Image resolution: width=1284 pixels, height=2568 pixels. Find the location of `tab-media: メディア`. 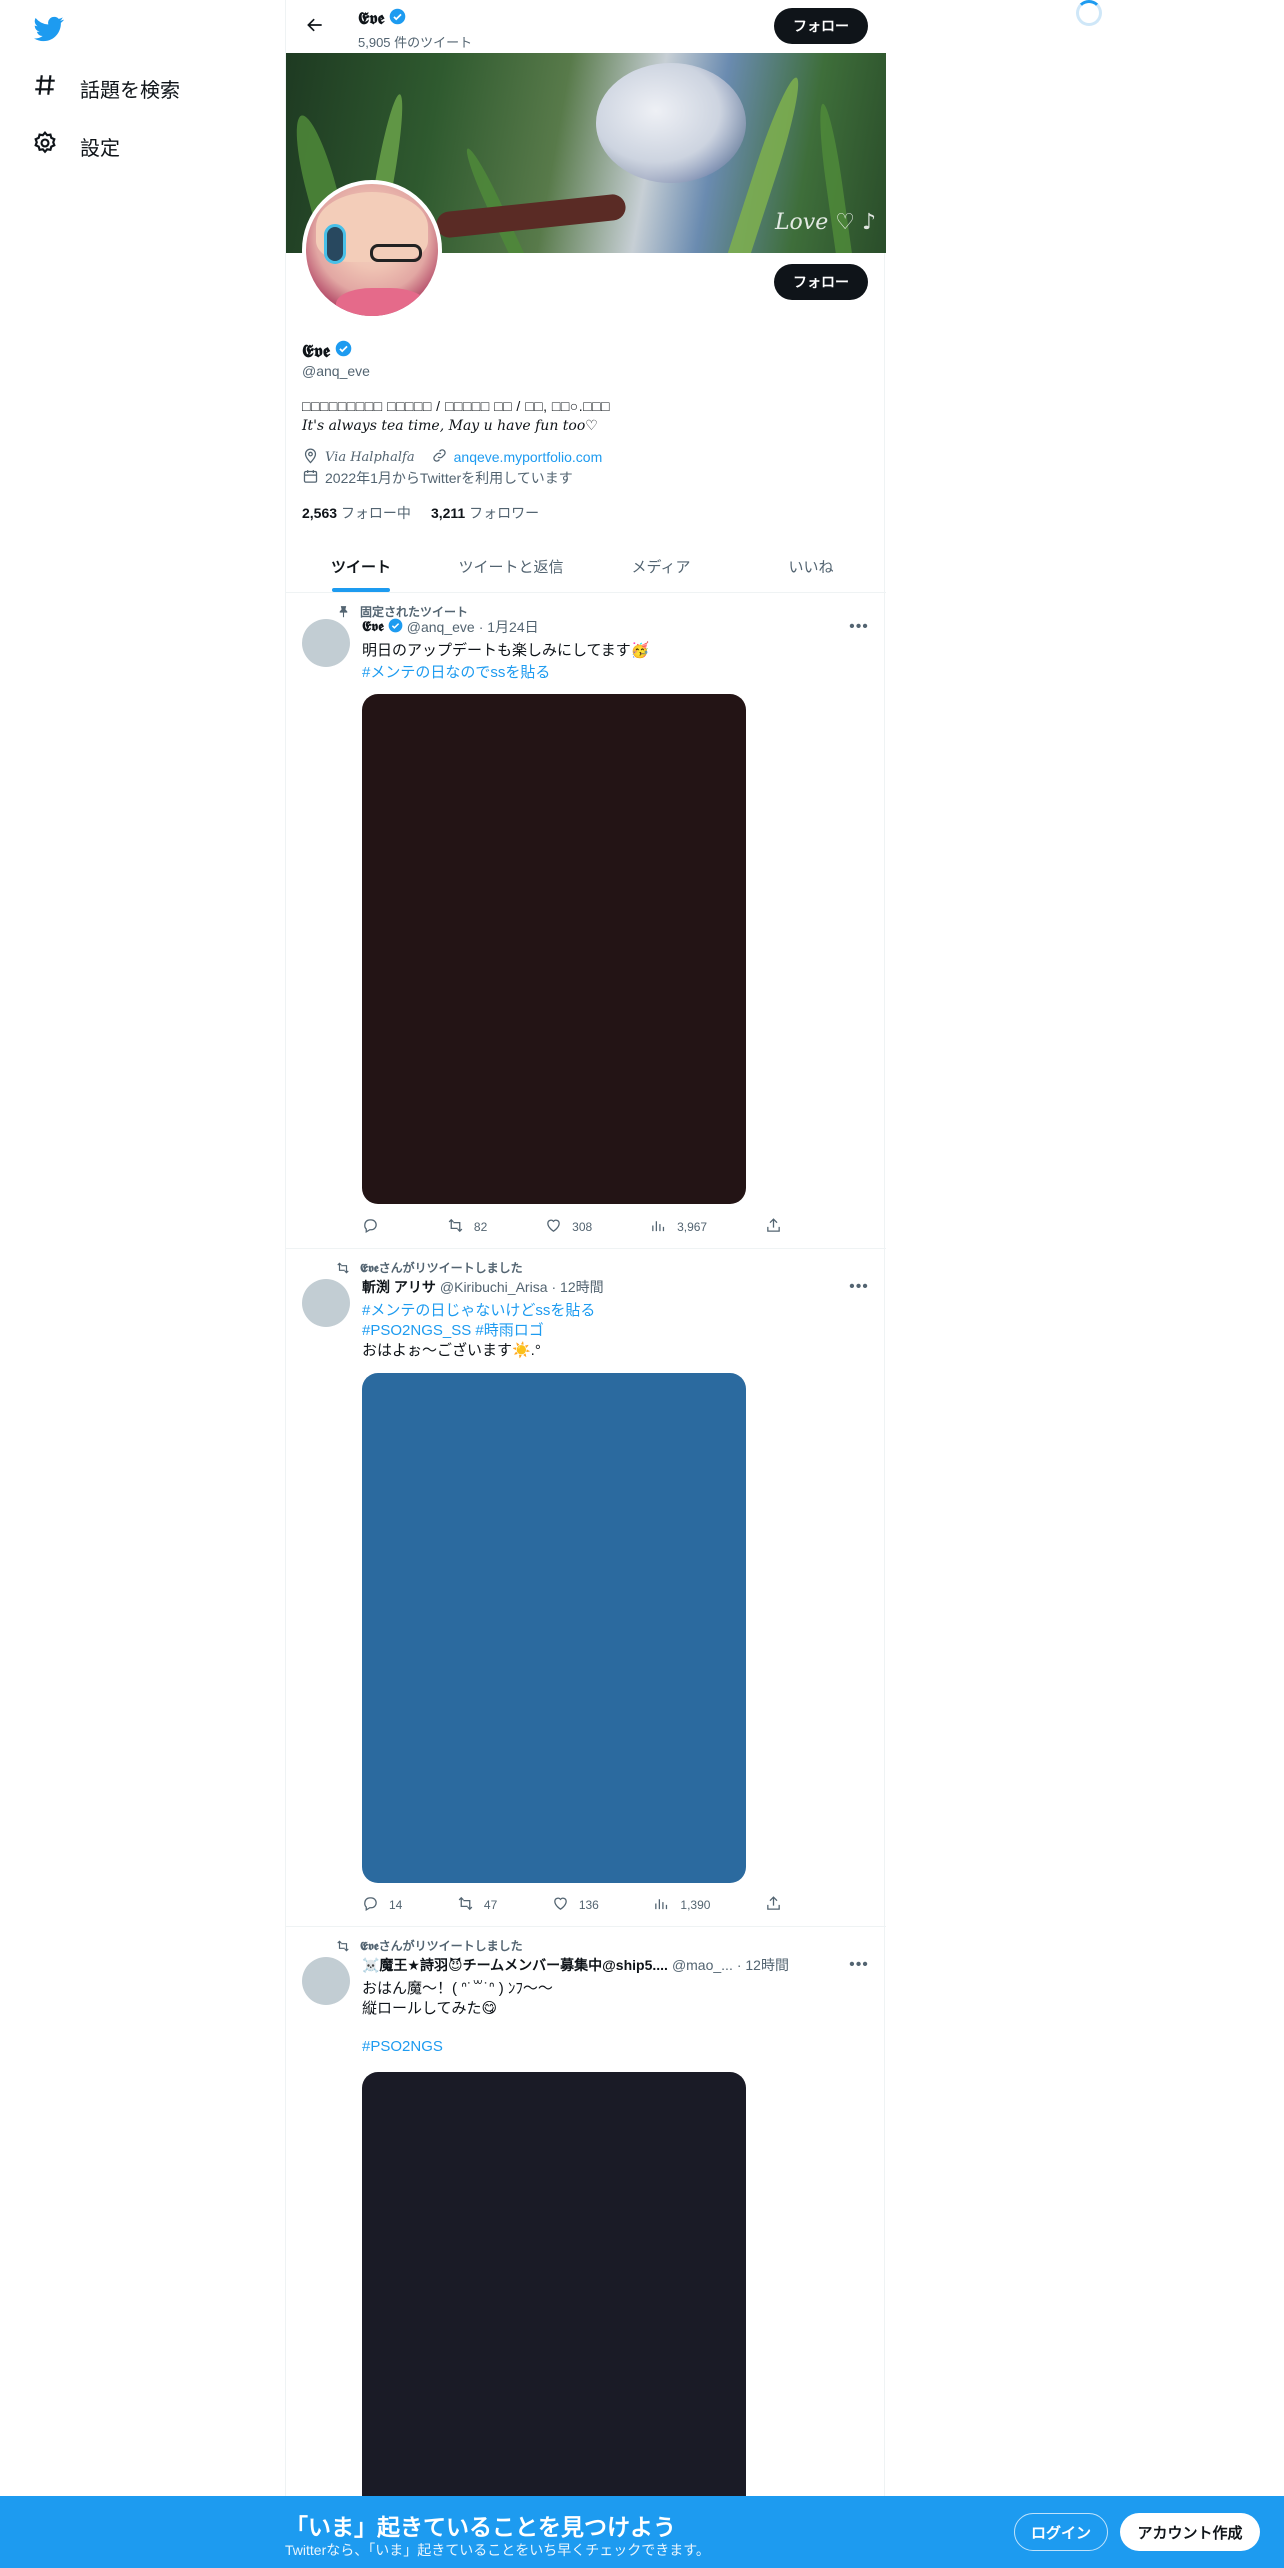

tab-media: メディア is located at coordinates (661, 566).